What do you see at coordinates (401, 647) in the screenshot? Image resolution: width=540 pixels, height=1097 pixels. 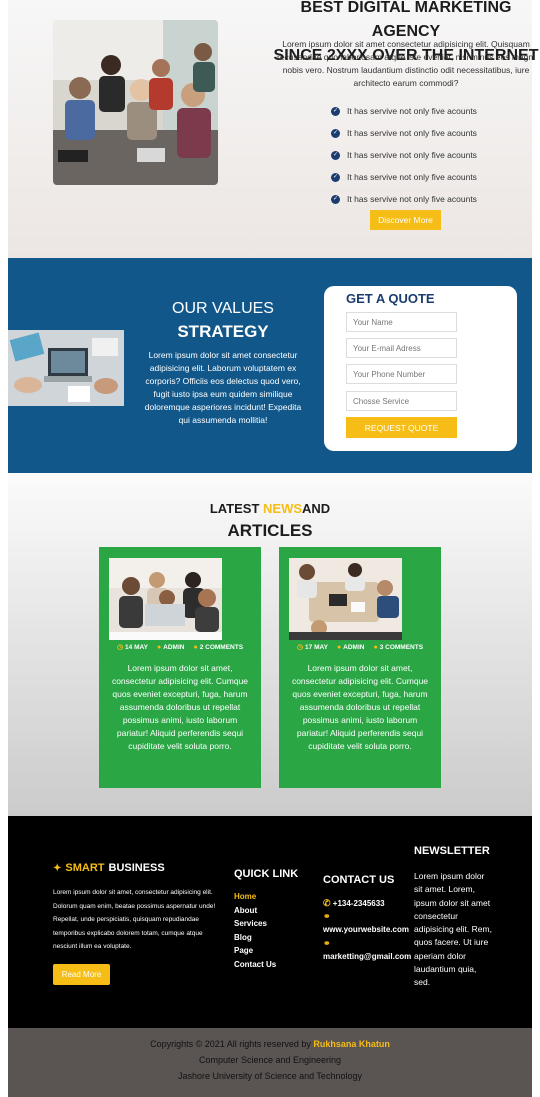 I see `post-comments-text: 3 COMMENTS` at bounding box center [401, 647].